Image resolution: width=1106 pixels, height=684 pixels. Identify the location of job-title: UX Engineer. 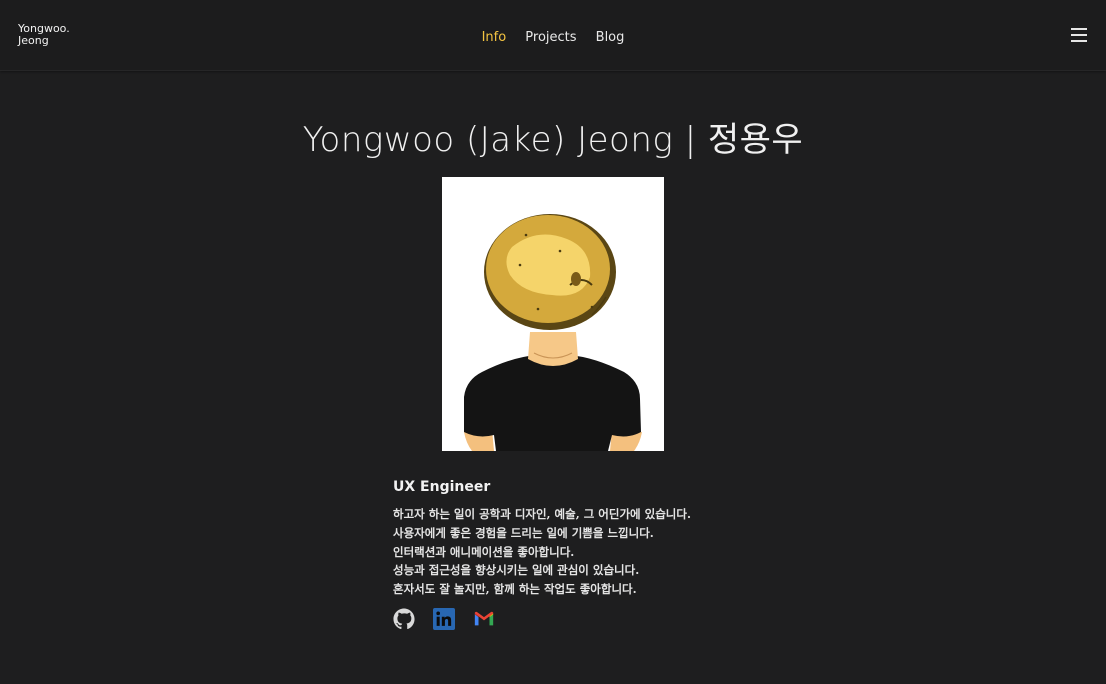
(442, 487).